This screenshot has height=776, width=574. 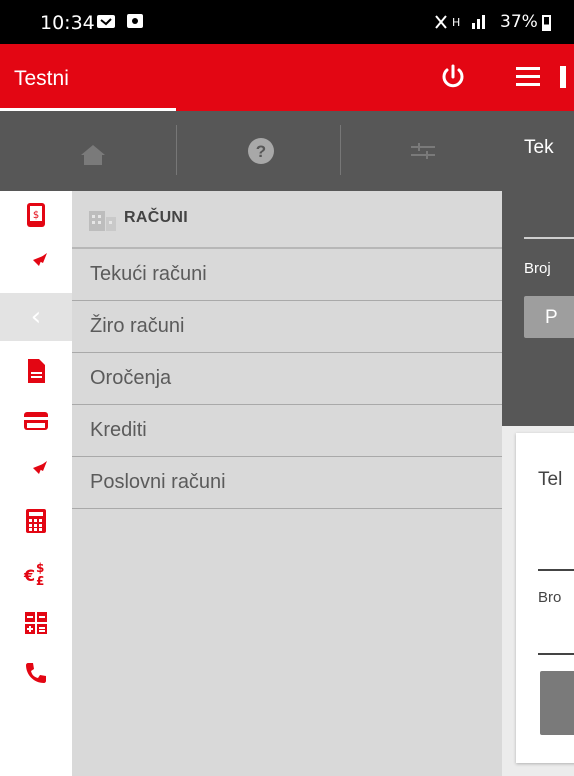 I want to click on account-card: Tel Bro, so click(x=545, y=598).